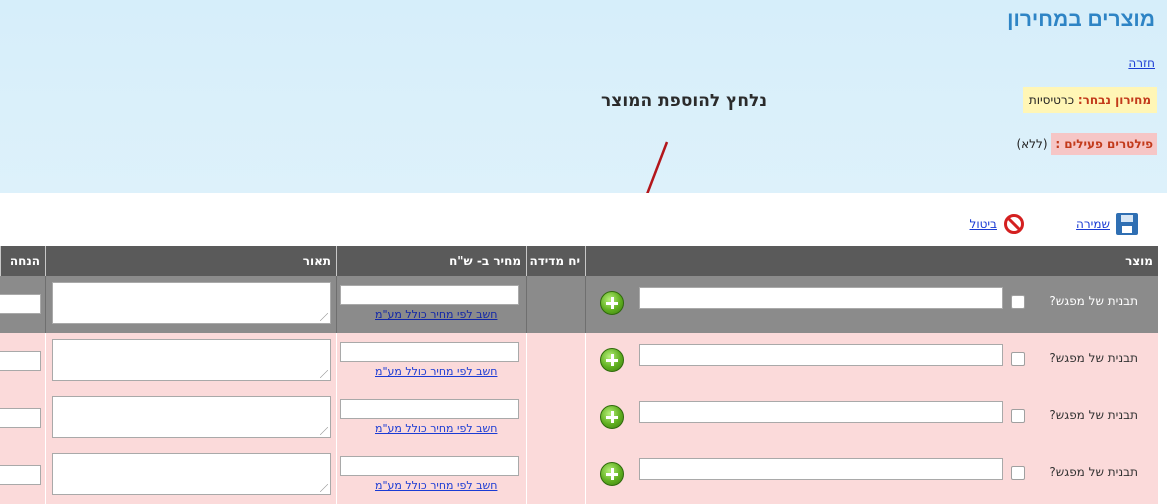 This screenshot has height=504, width=1167. I want to click on selected-price-list: מחירון נבחר: כרטיסיות, so click(1089, 100).